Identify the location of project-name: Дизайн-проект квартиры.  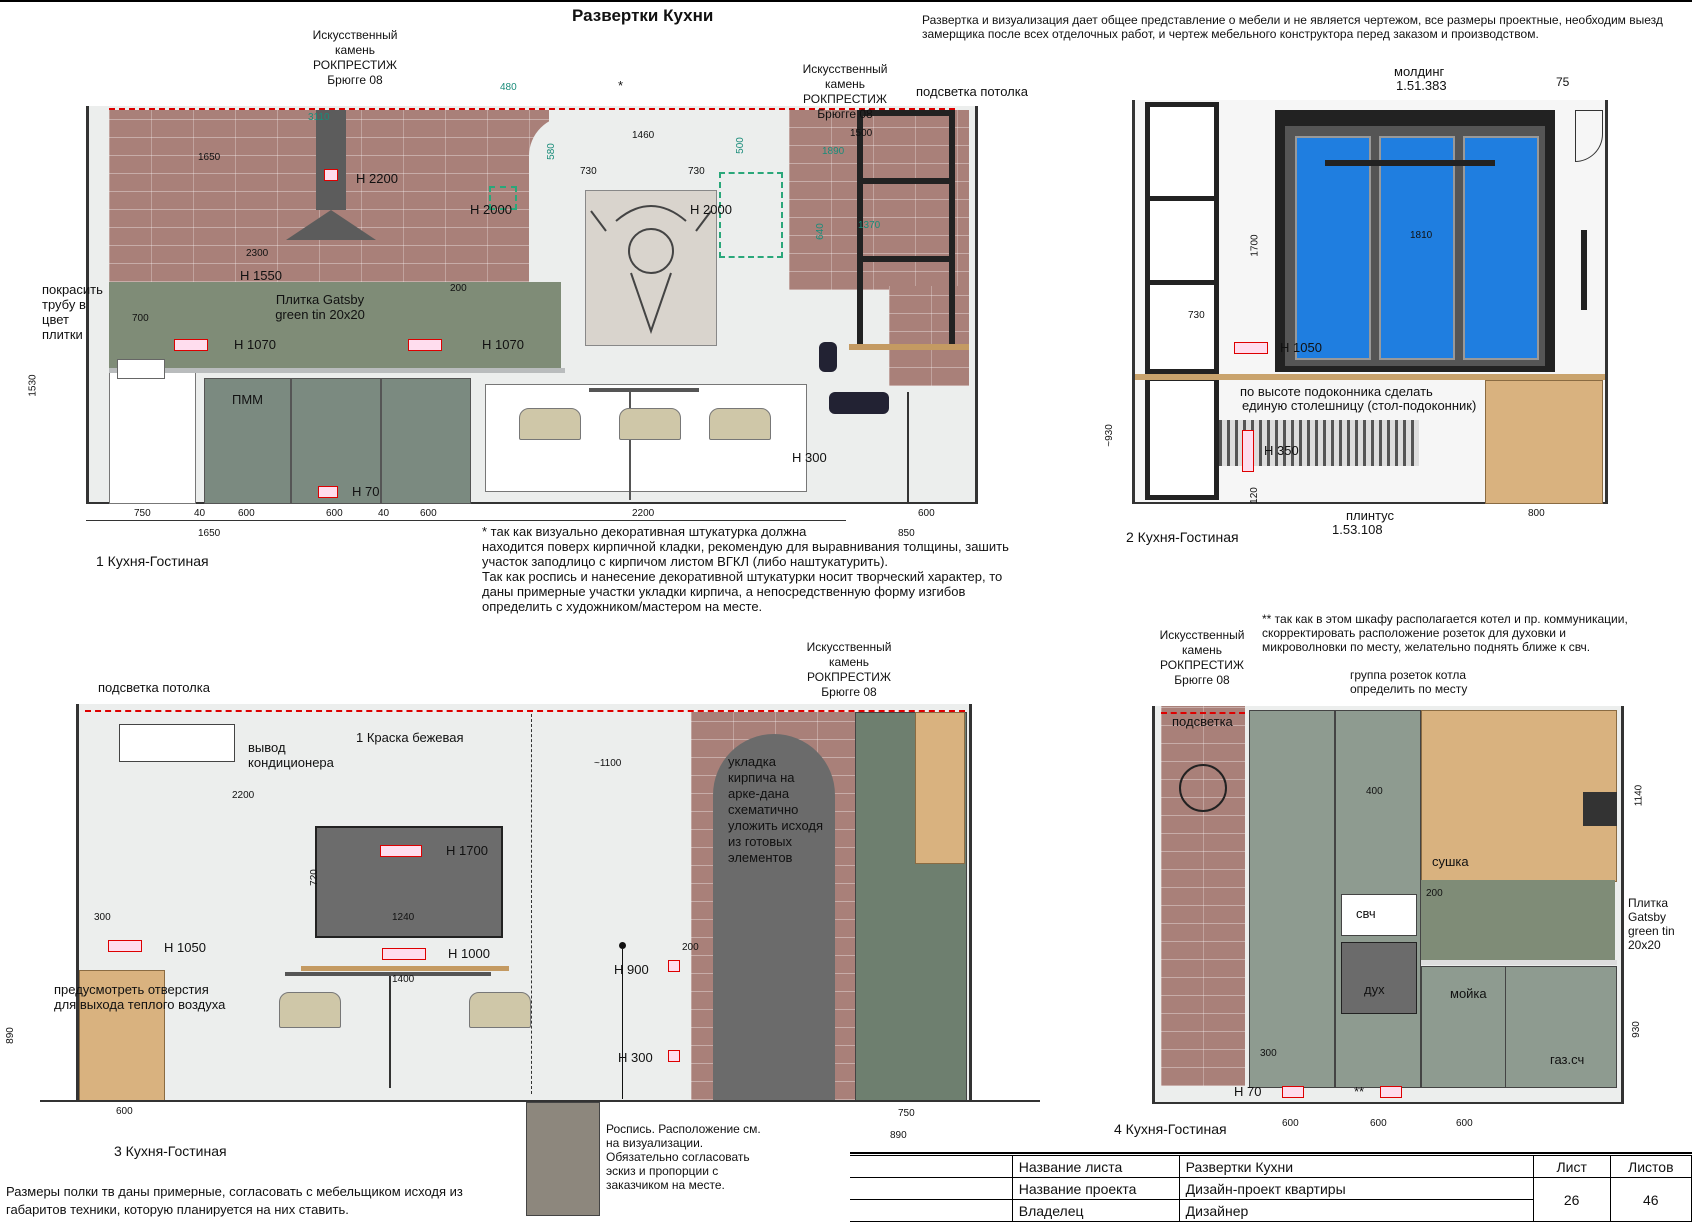
(1356, 1188).